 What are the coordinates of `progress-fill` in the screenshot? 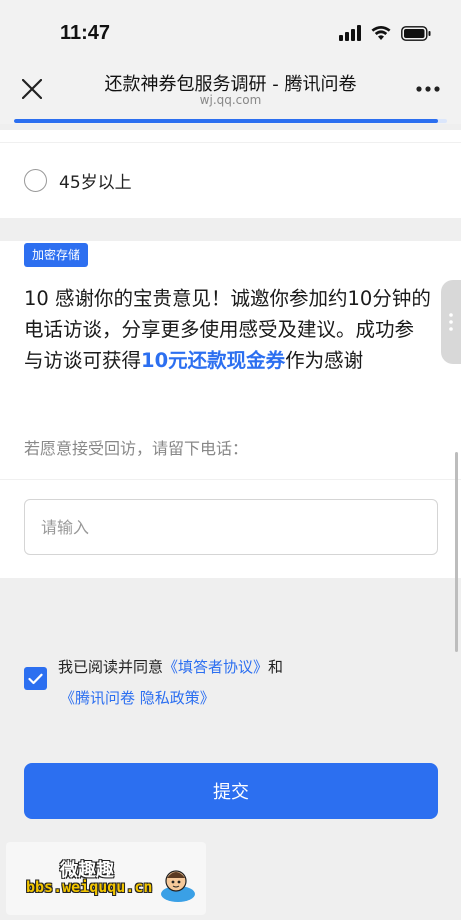 It's located at (226, 121).